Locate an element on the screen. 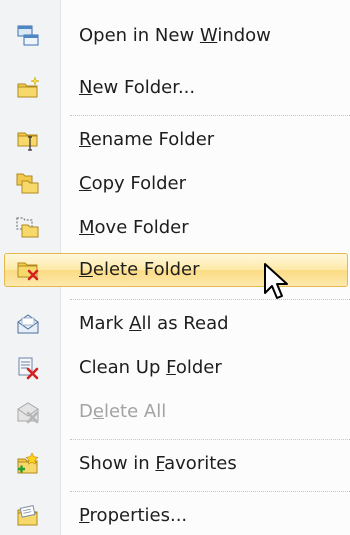 The width and height of the screenshot is (350, 535). menu-item-move-folder: Move Folder is located at coordinates (175, 228).